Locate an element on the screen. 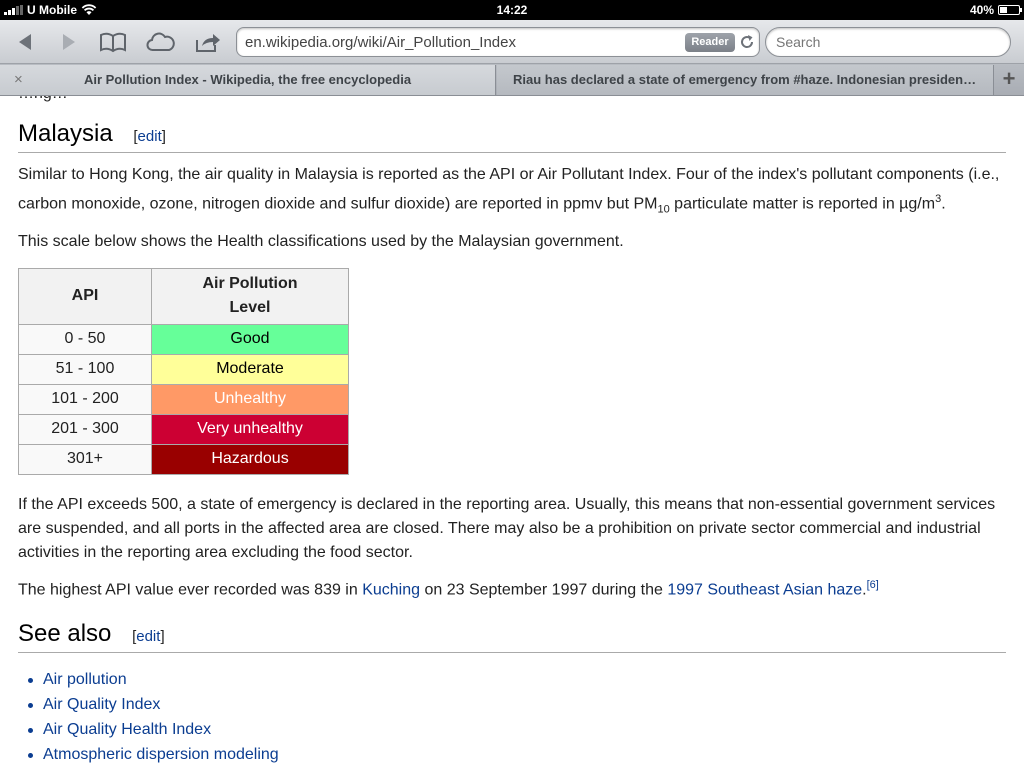 The height and width of the screenshot is (768, 1024). table-row: 301+ Hazardous is located at coordinates (183, 459).